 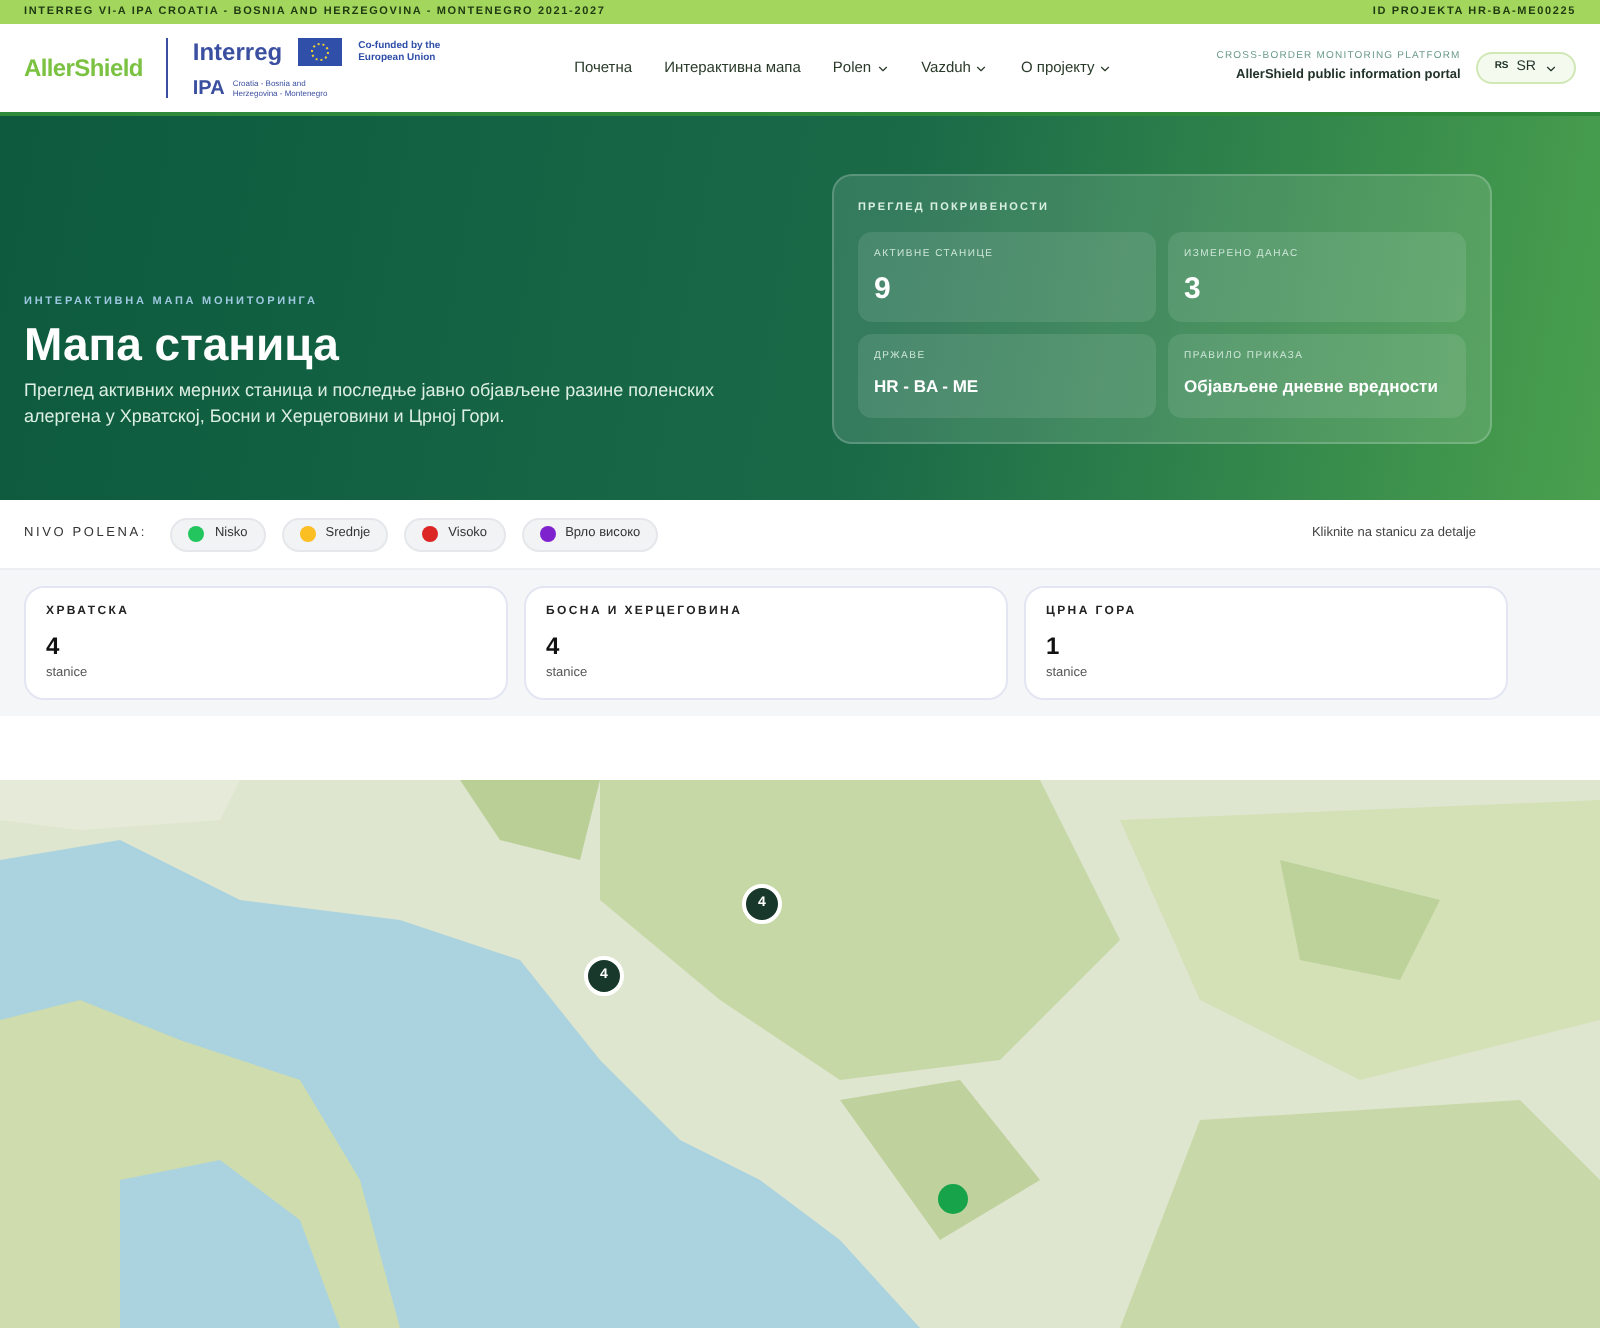 I want to click on station-count: 1, so click(x=1054, y=647).